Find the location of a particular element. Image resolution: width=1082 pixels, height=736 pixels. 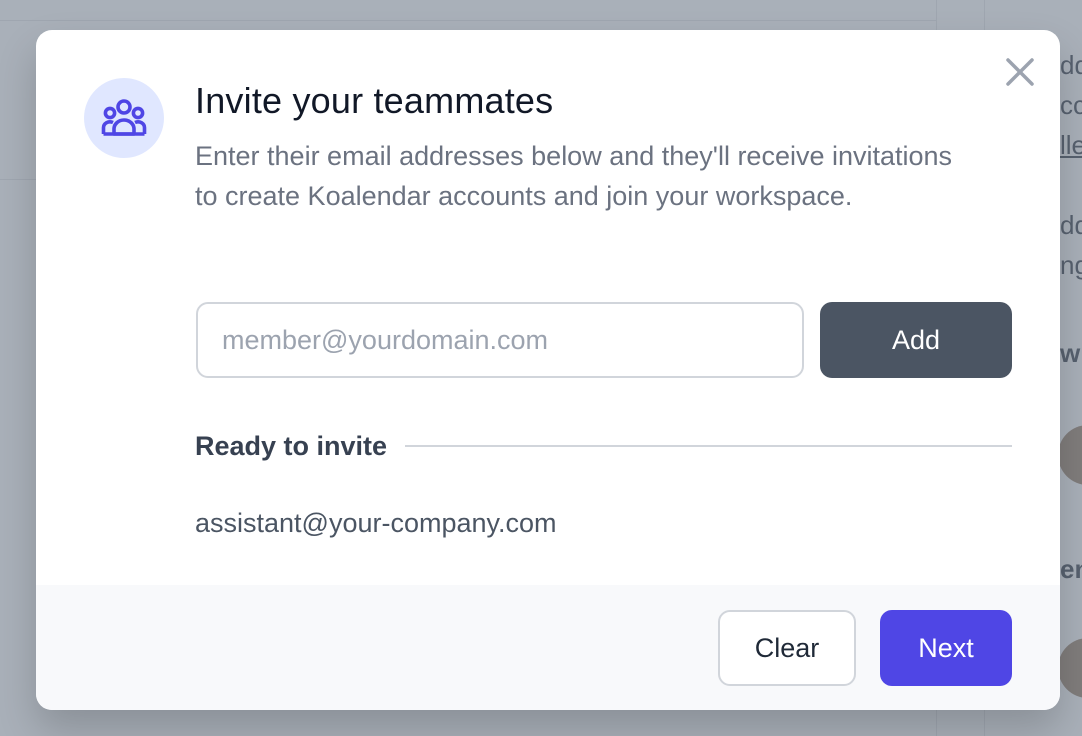

dialog-title: Invite your teammates is located at coordinates (374, 100).